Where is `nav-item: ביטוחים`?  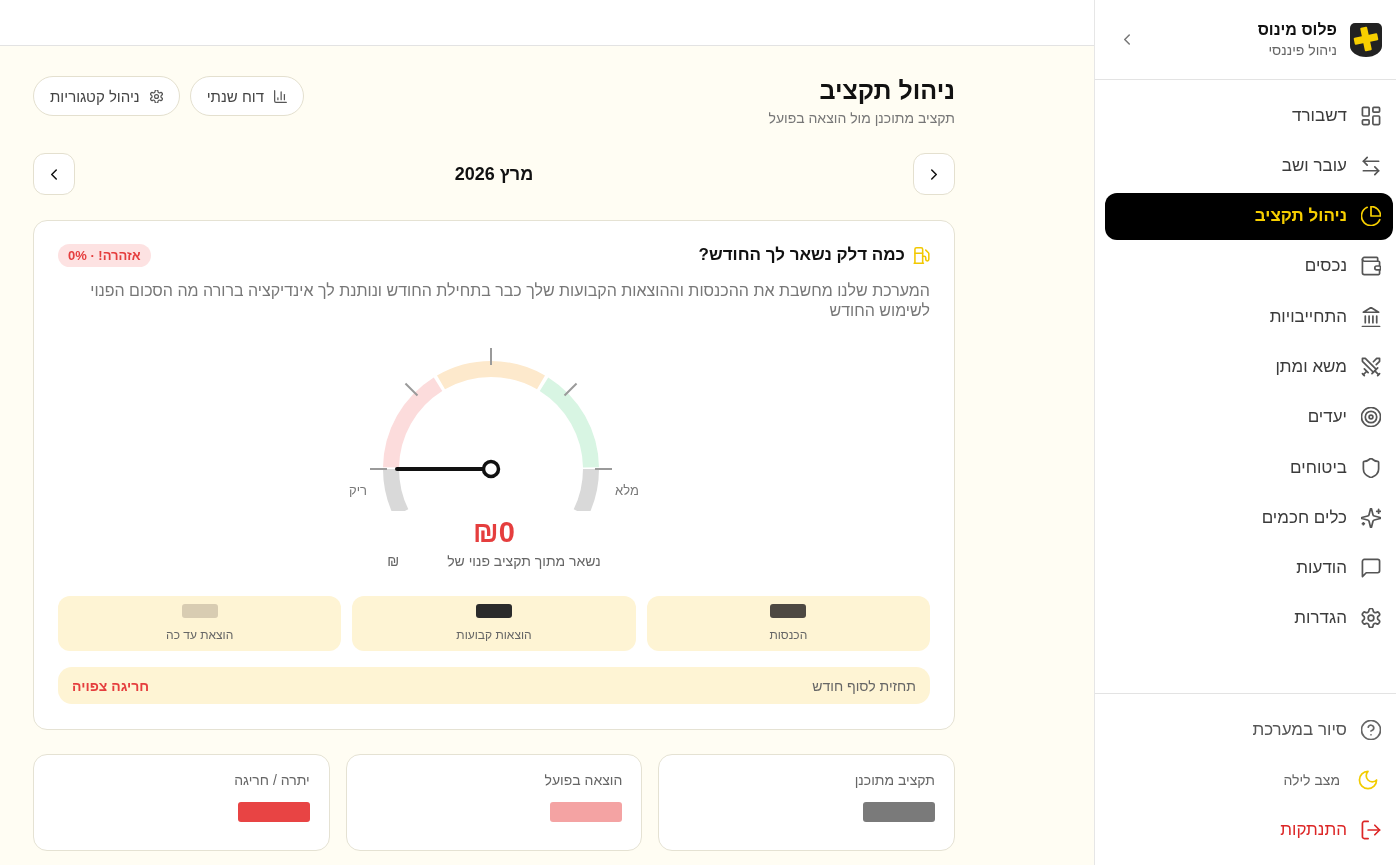 nav-item: ביטוחים is located at coordinates (1249, 468).